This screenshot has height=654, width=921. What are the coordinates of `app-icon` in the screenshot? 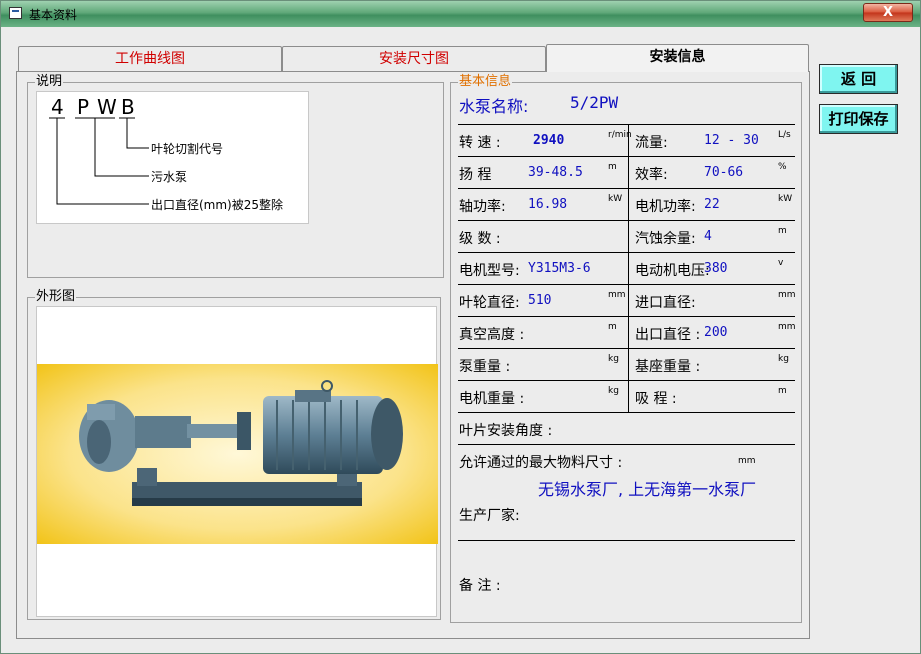 It's located at (15, 13).